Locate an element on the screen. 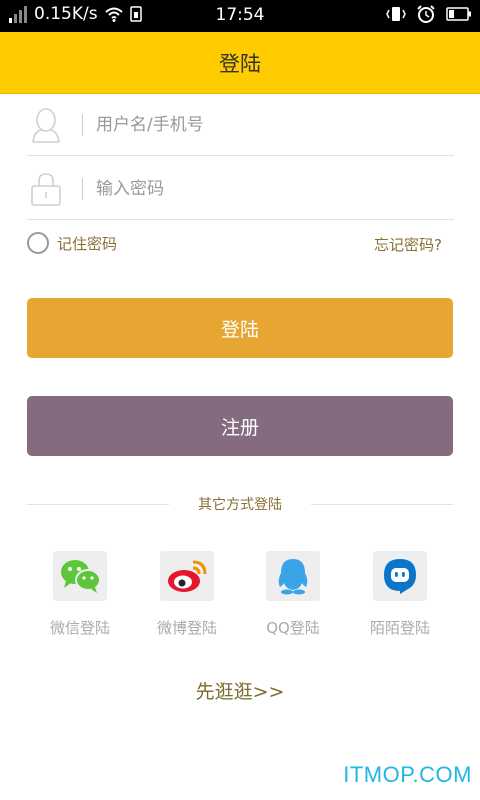 The image size is (480, 800). qq-login: QQ登陆 is located at coordinates (293, 594).